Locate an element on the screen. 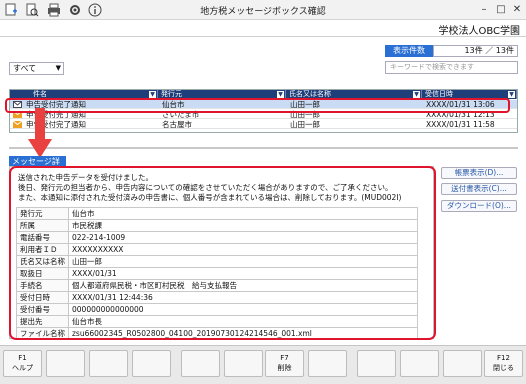  close-icon: ✕ is located at coordinates (517, 9).